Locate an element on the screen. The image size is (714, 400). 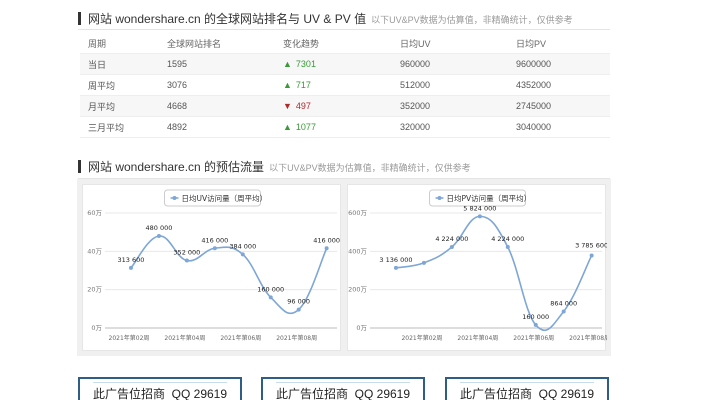
traffic-section-note: 以下UV&PV数据为估算值，非精确统计，仅供参考 is located at coordinates (370, 168).